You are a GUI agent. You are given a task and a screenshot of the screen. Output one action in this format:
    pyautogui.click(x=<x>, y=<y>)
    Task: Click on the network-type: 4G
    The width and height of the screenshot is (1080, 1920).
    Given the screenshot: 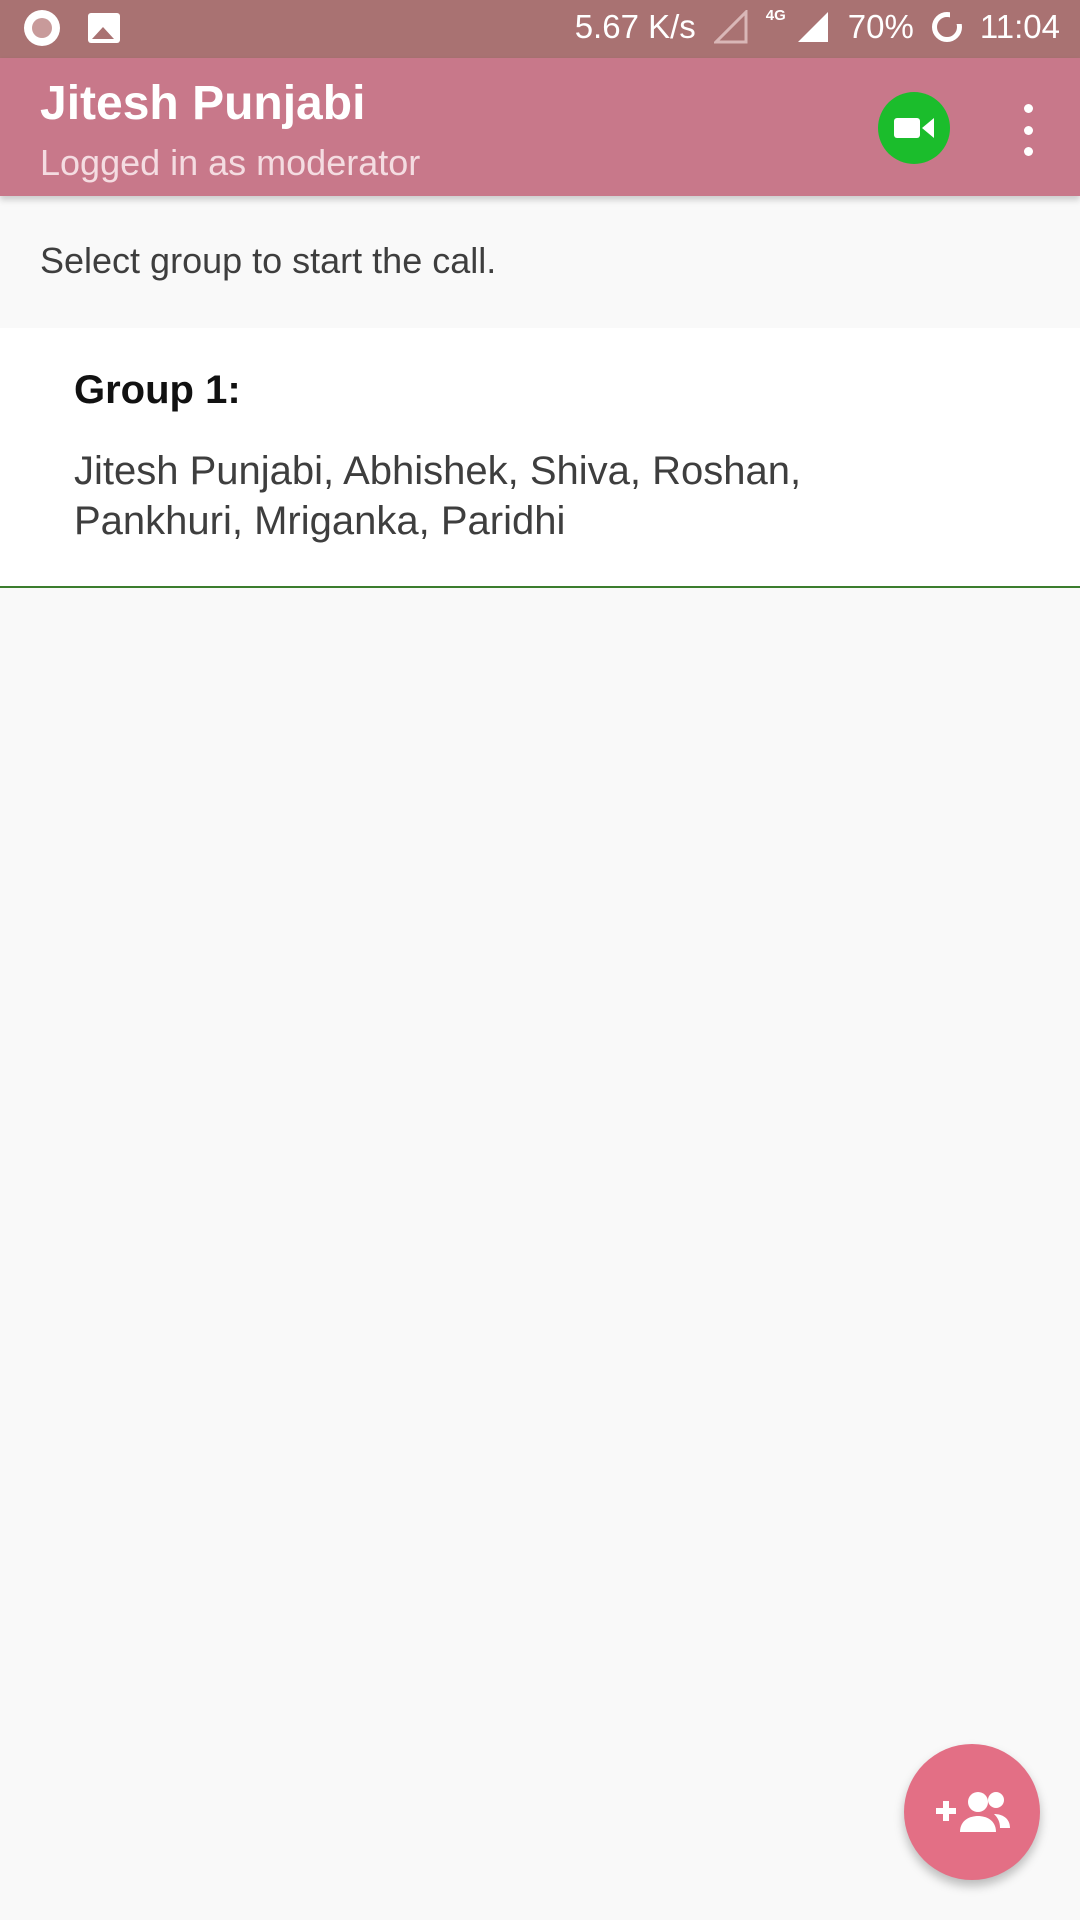 What is the action you would take?
    pyautogui.click(x=775, y=15)
    